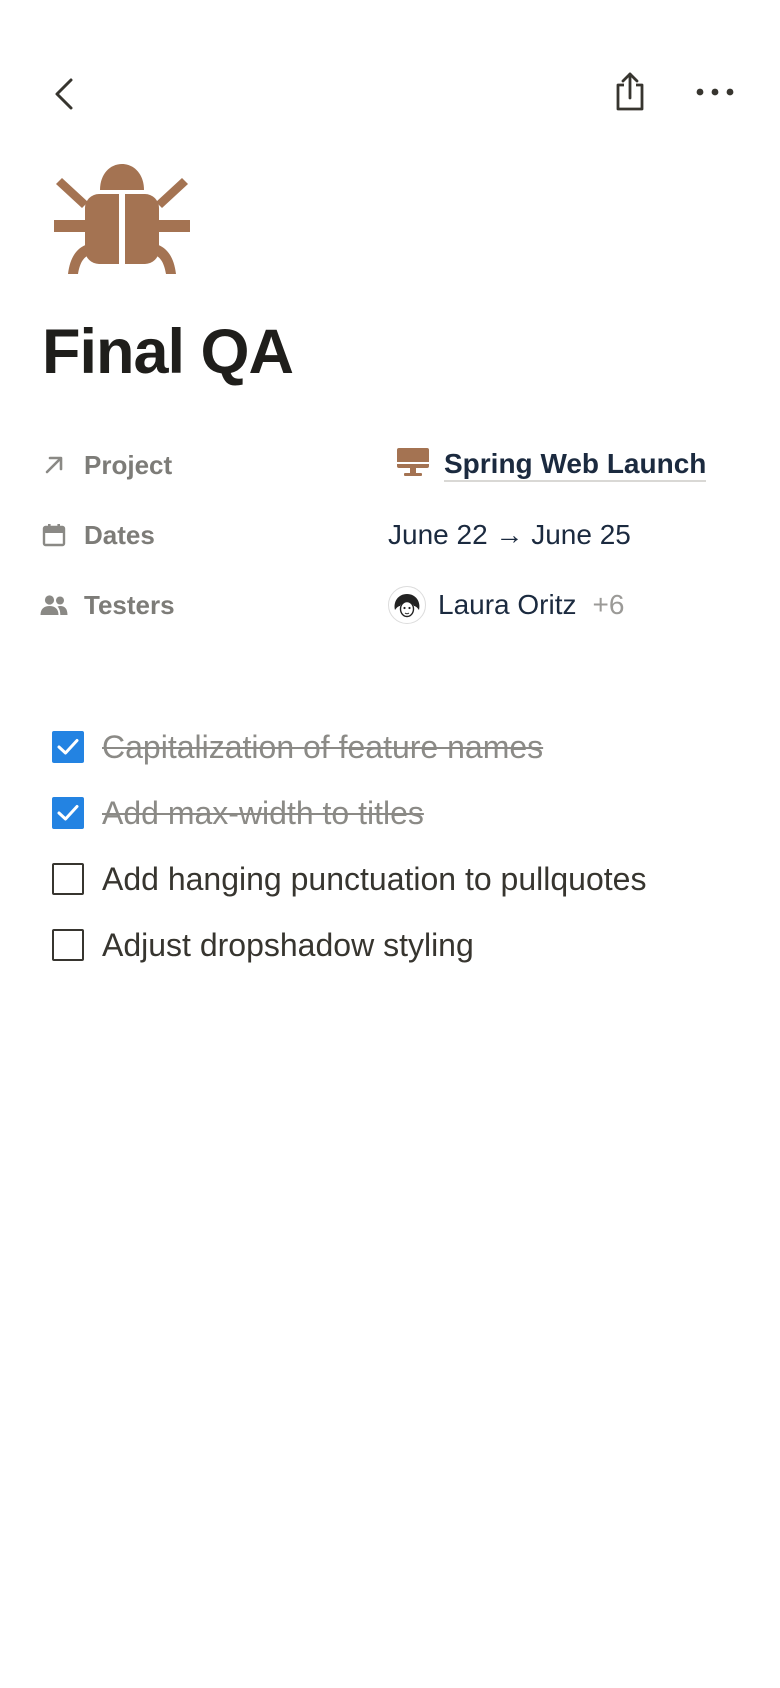 The image size is (780, 1688). What do you see at coordinates (54, 605) in the screenshot?
I see `people-icon` at bounding box center [54, 605].